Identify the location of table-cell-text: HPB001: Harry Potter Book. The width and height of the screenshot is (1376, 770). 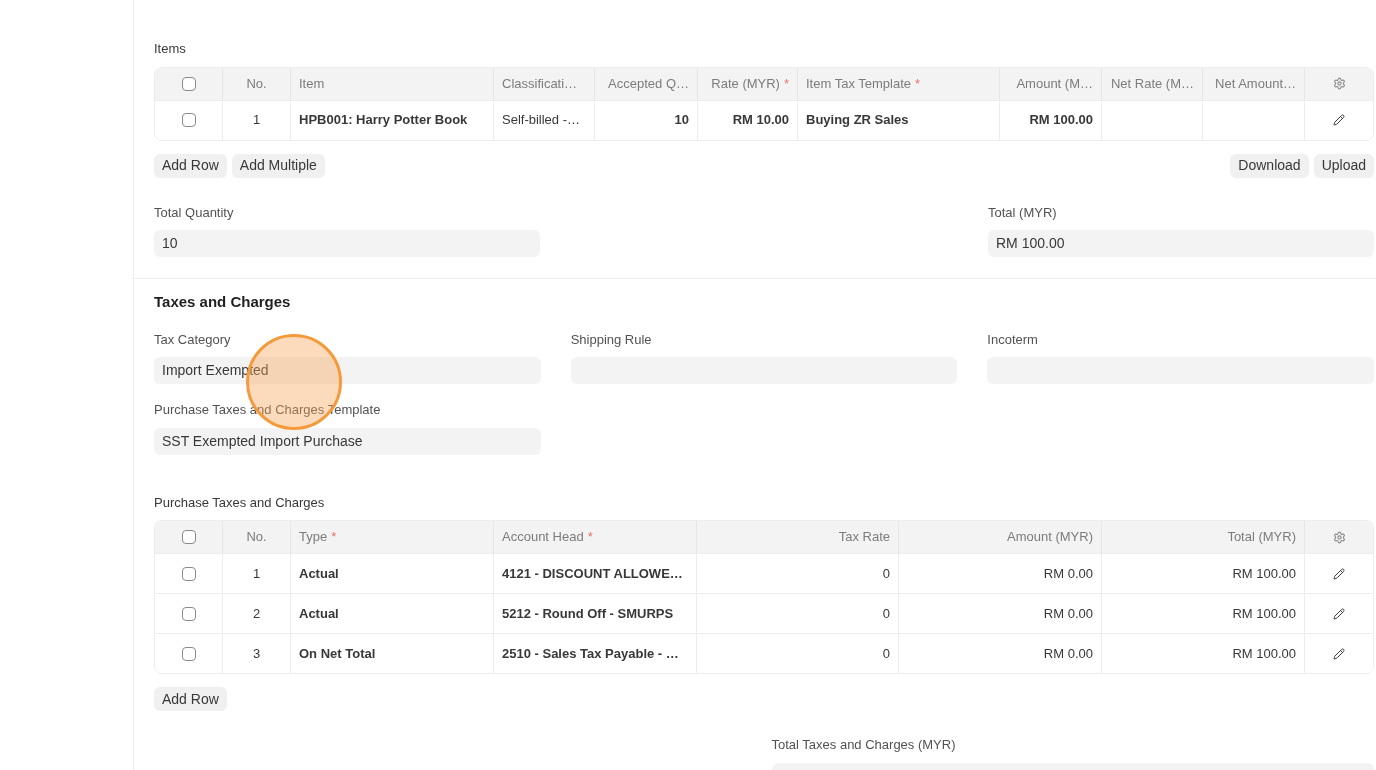
(383, 120).